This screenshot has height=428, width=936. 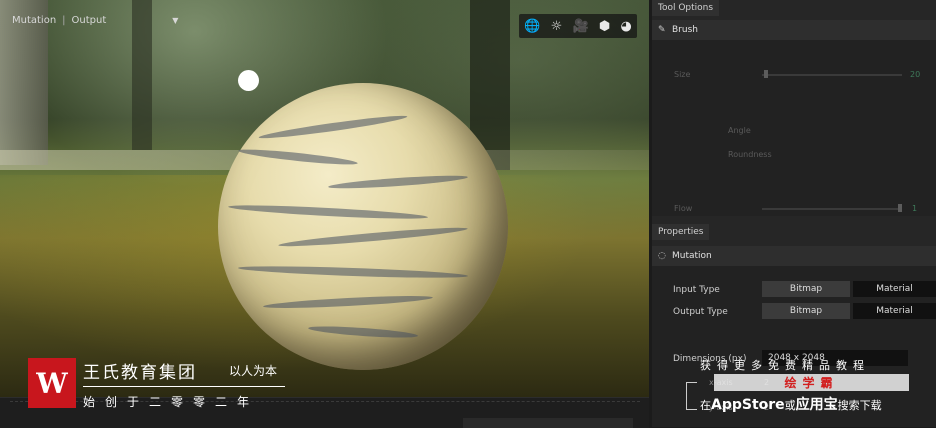 What do you see at coordinates (626, 26) in the screenshot?
I see `sphere-icon: ◕` at bounding box center [626, 26].